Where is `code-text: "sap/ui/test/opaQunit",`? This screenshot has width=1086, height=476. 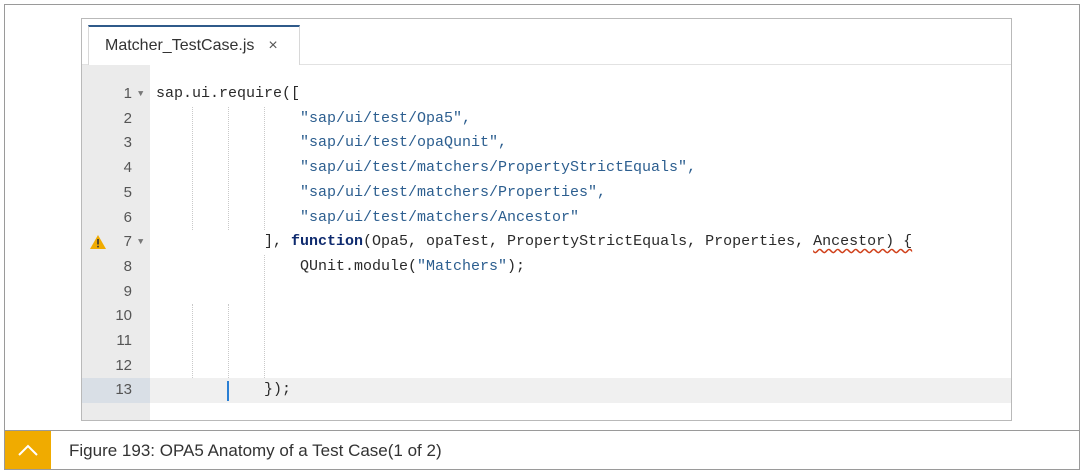
code-text: "sap/ui/test/opaQunit", is located at coordinates (404, 143).